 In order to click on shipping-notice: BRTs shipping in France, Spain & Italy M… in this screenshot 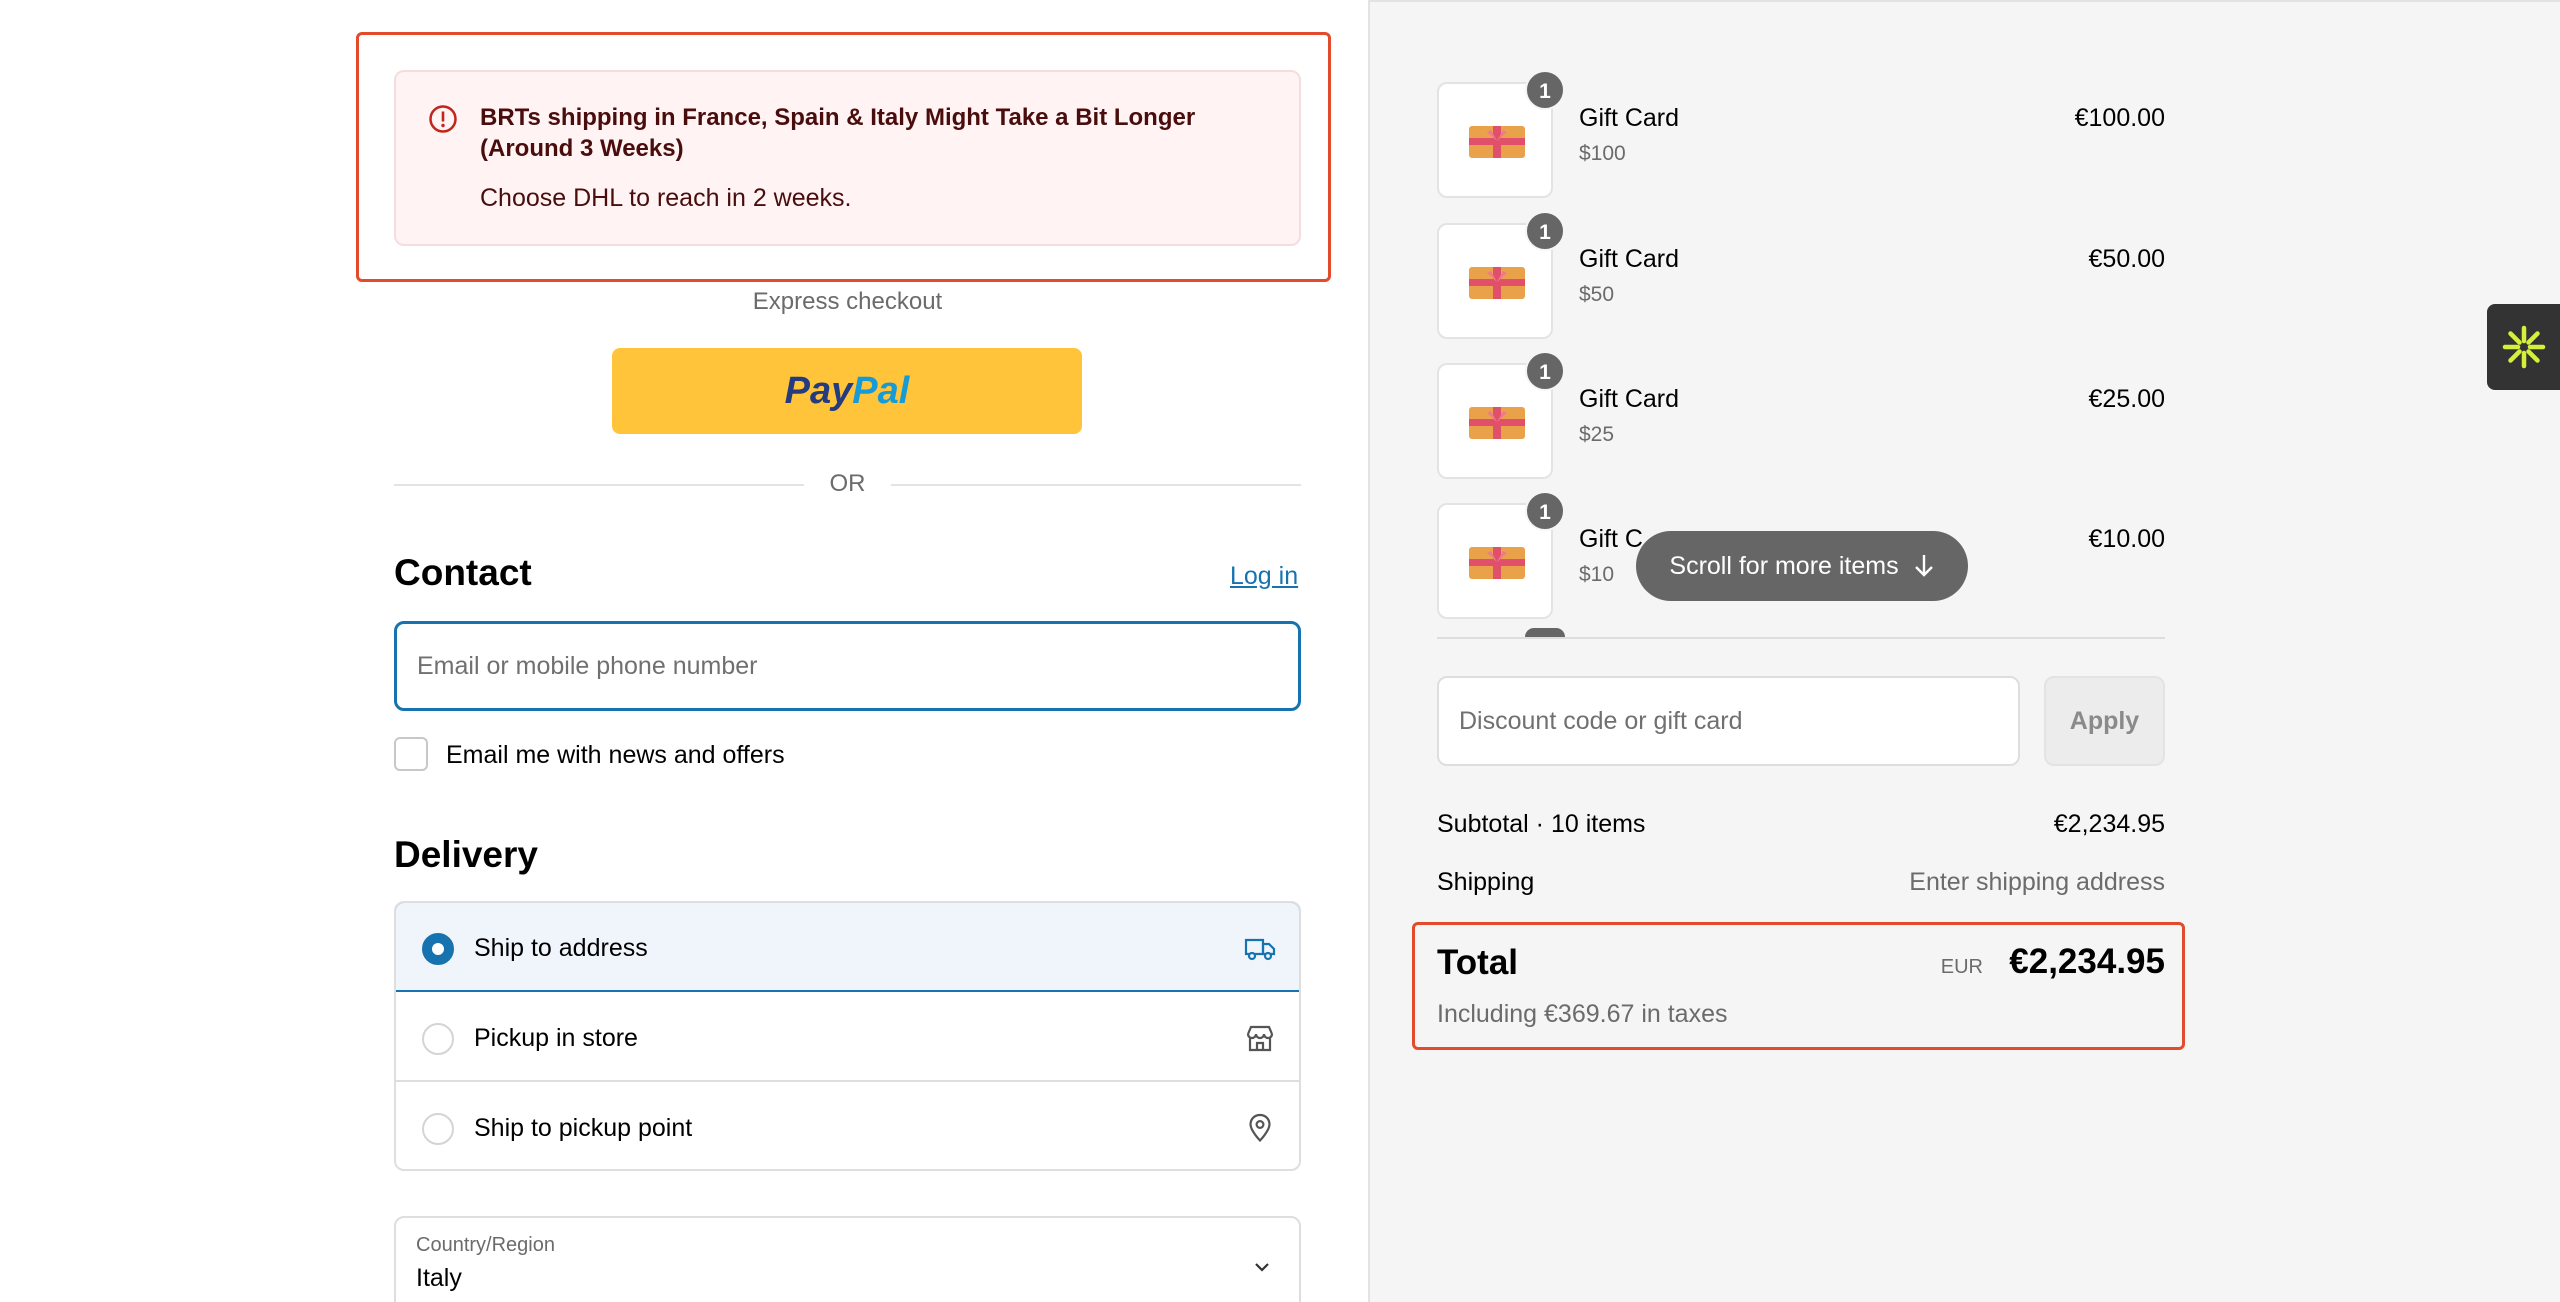, I will do `click(847, 158)`.